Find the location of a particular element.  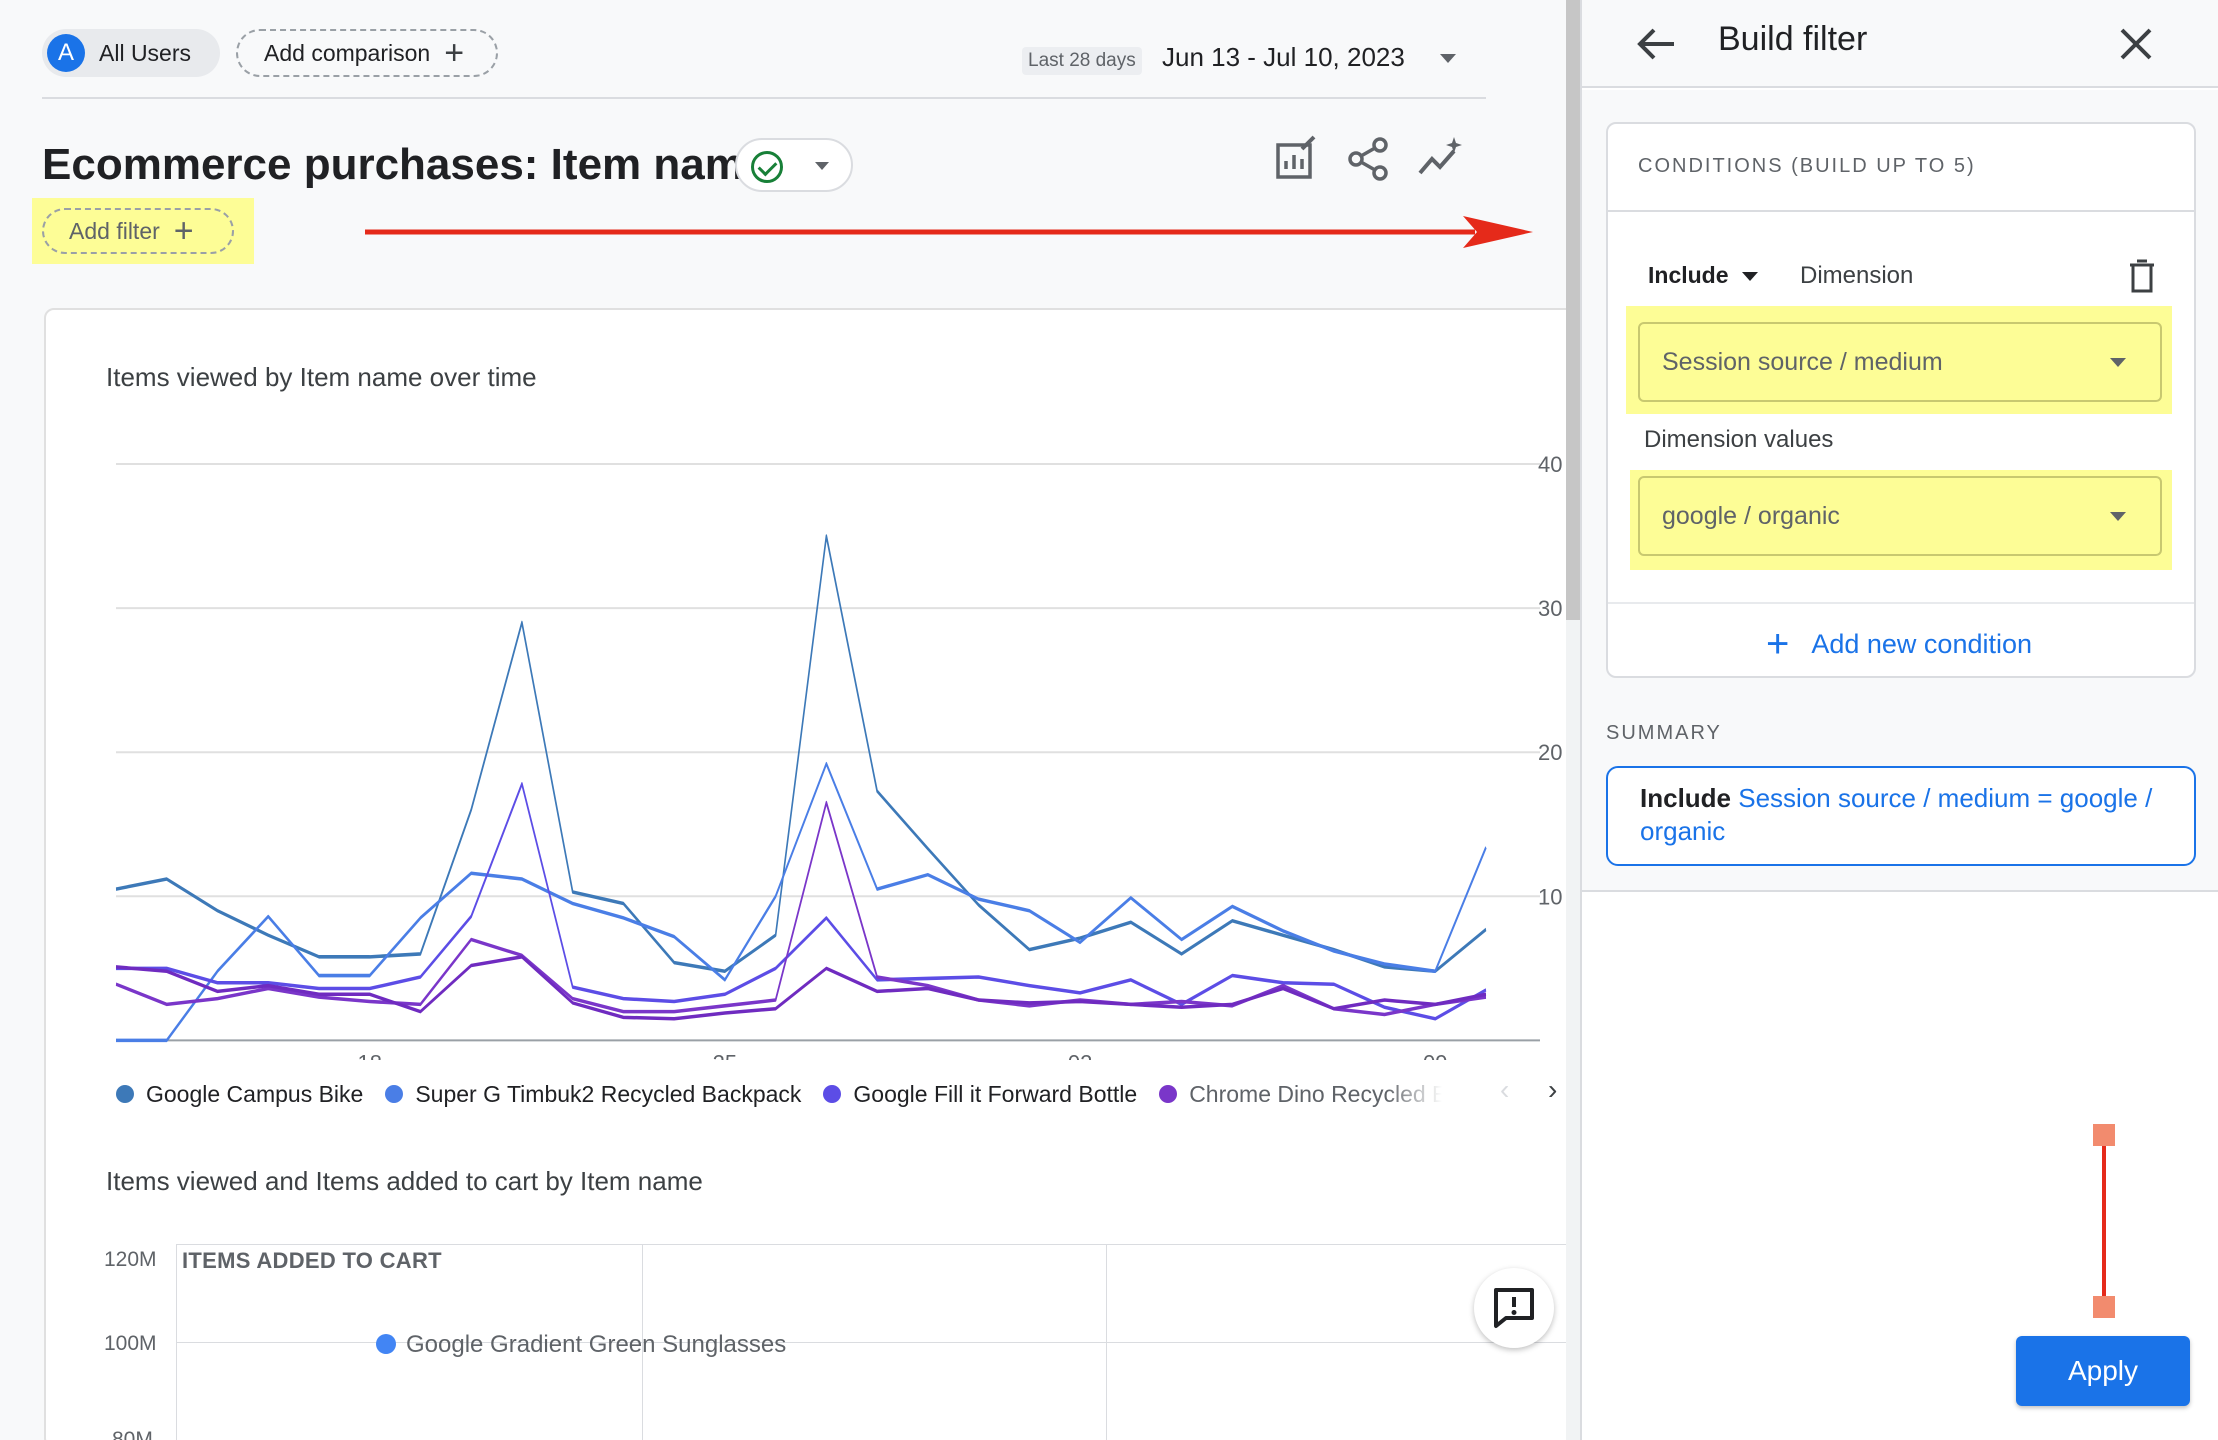

x-tick-label: 09 is located at coordinates (1435, 1055).